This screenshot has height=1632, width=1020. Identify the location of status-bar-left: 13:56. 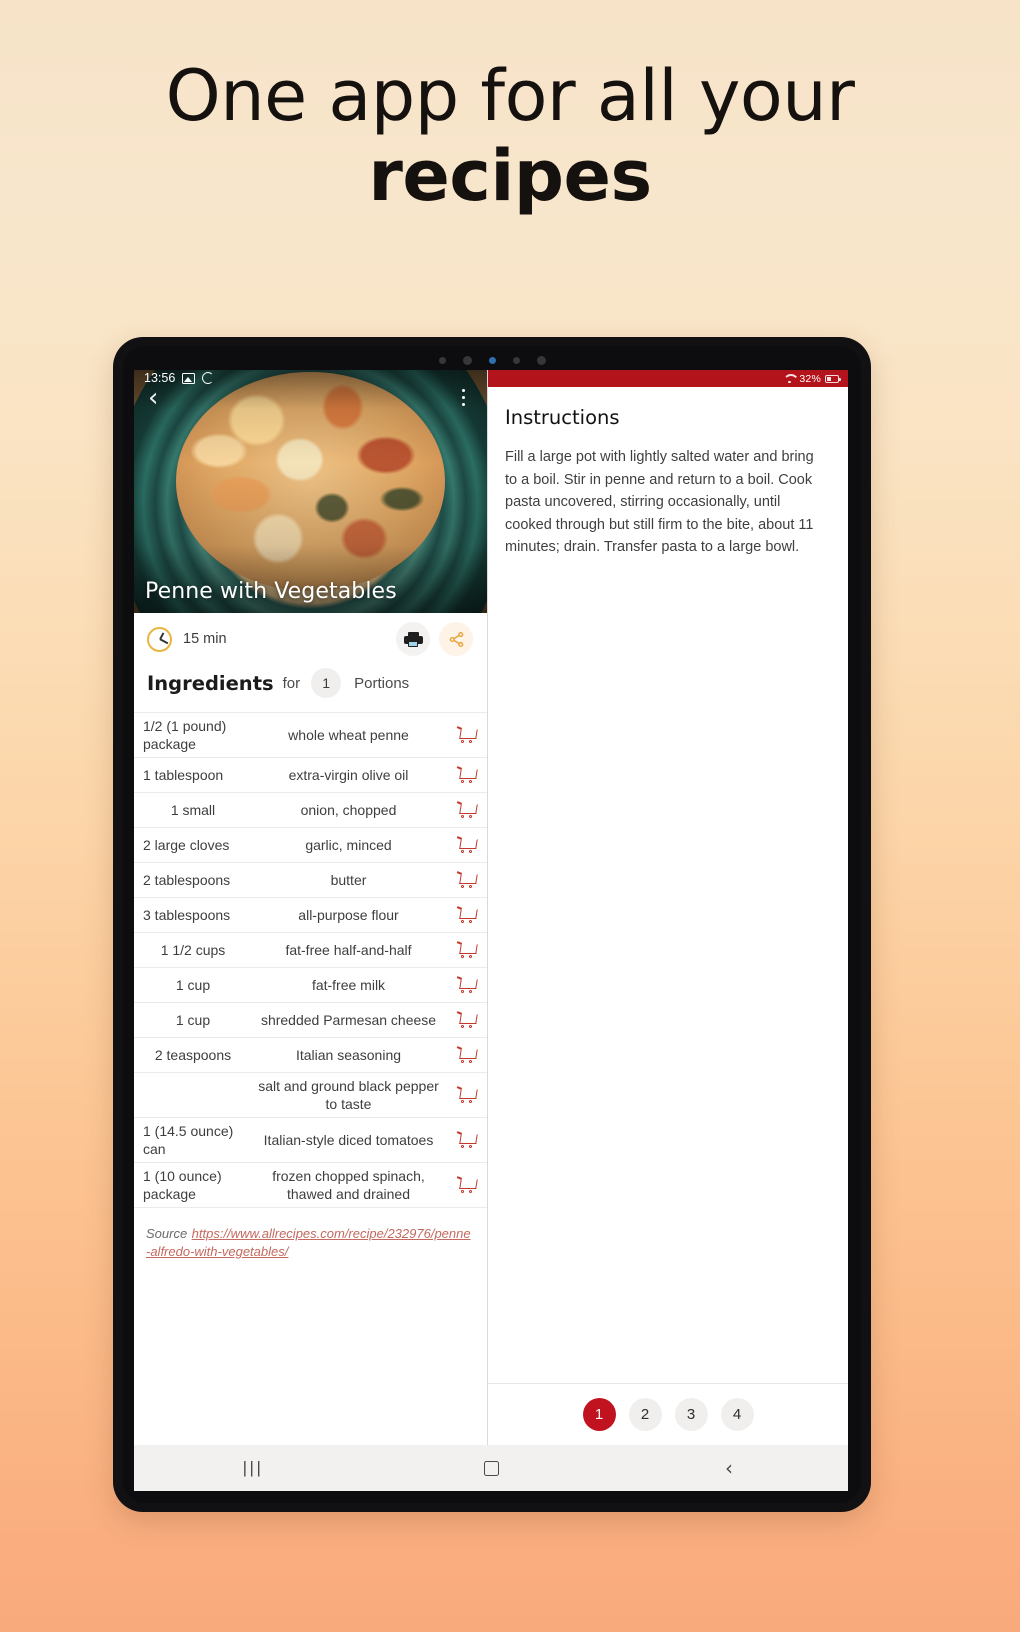
(179, 378).